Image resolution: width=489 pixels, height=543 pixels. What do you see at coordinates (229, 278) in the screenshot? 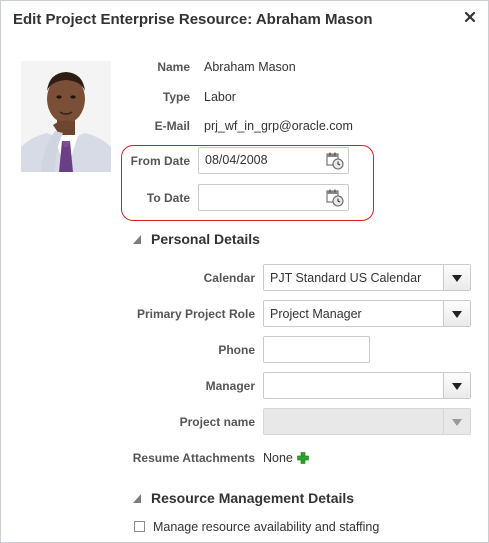
I see `calendar-label: Calendar` at bounding box center [229, 278].